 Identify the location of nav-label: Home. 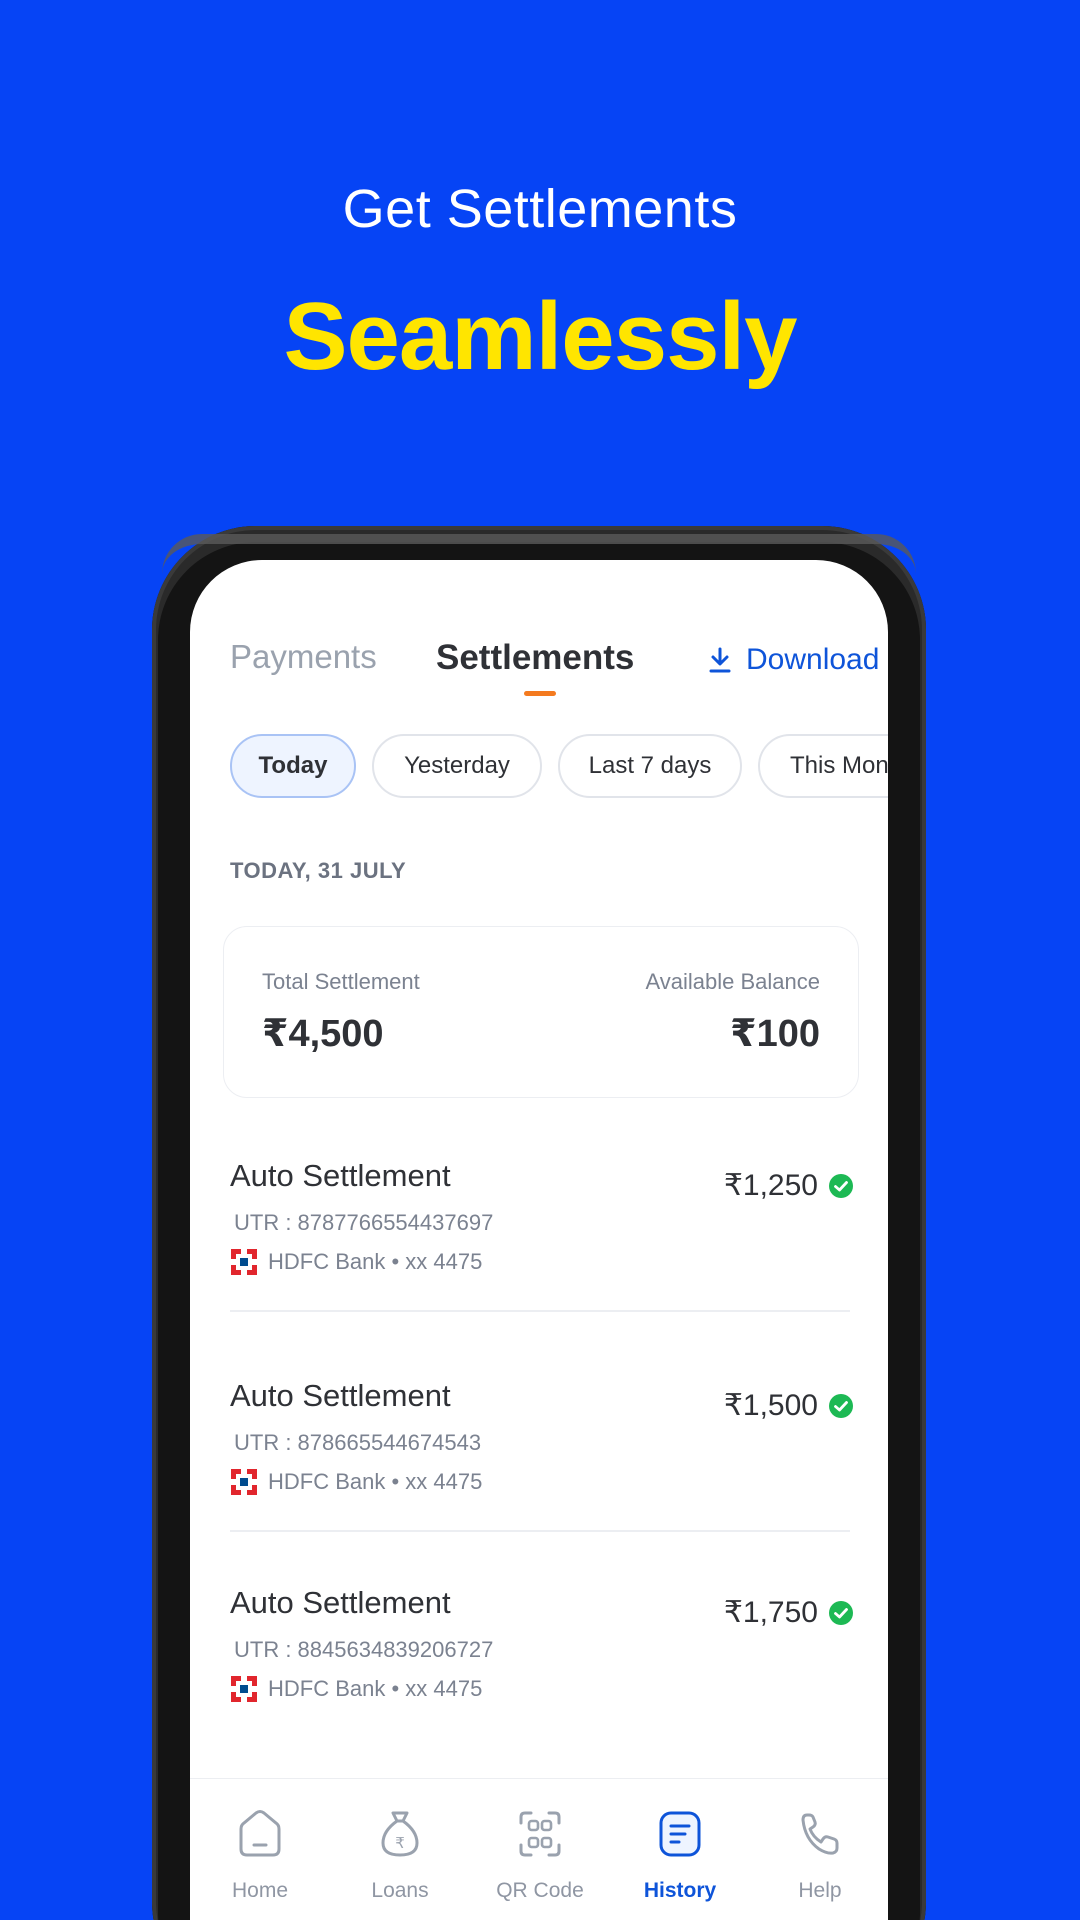
(260, 1890).